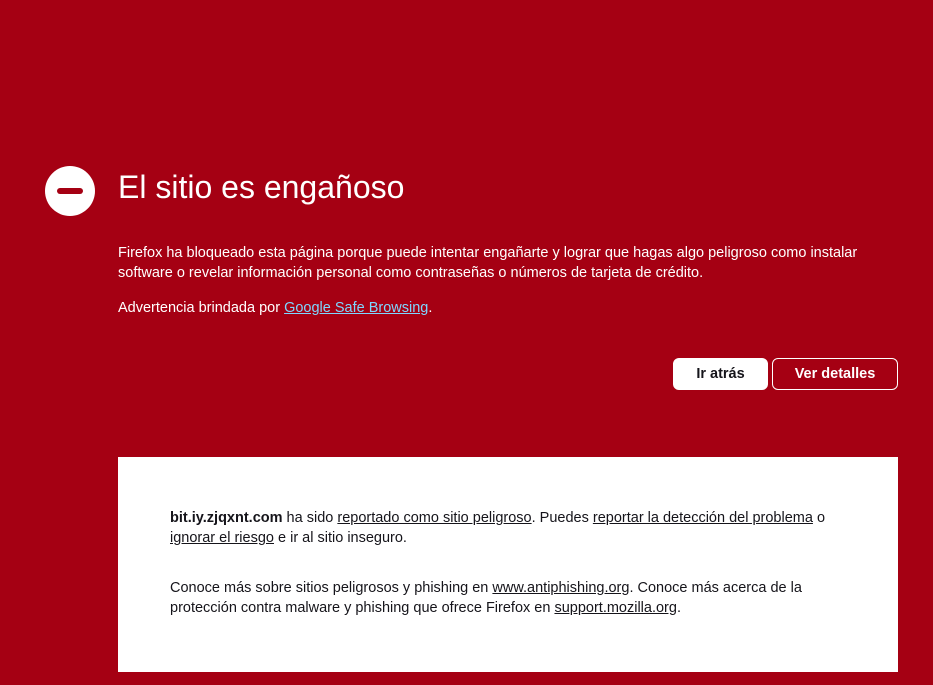 The height and width of the screenshot is (685, 933). Describe the element at coordinates (261, 187) in the screenshot. I see `page-title: El sitio es engañoso` at that location.